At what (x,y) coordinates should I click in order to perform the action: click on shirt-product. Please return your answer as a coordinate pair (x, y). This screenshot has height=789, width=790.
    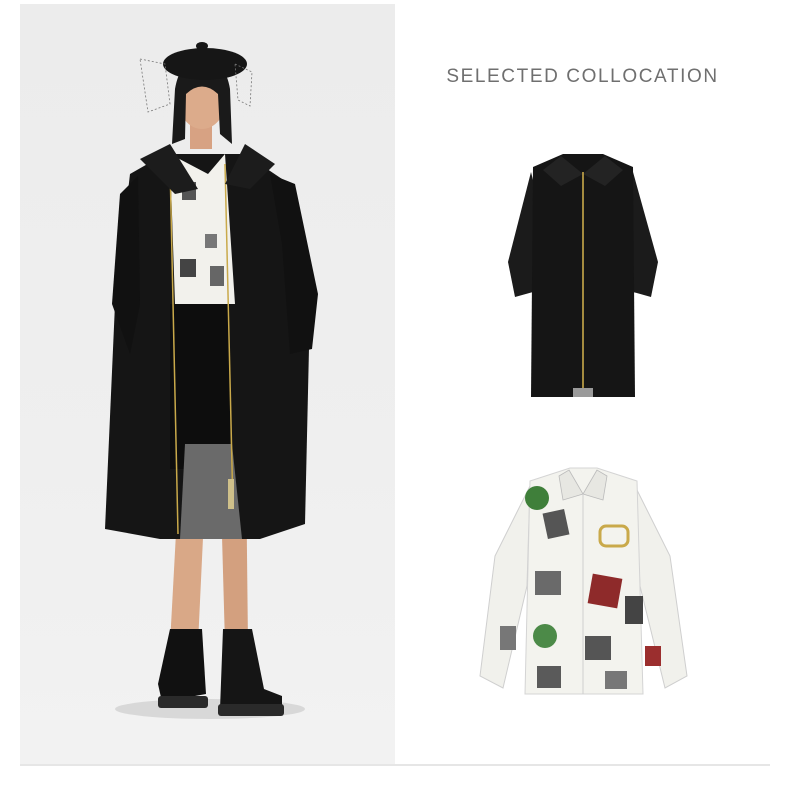
    Looking at the image, I should click on (584, 582).